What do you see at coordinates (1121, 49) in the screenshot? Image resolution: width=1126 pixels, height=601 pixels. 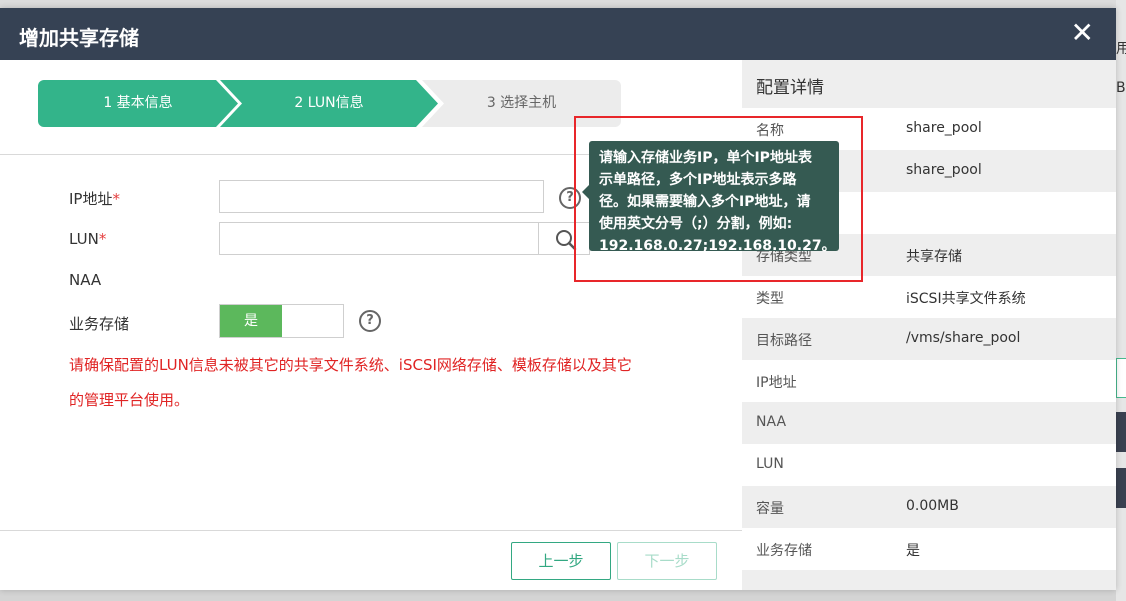 I see `background-text: 用` at bounding box center [1121, 49].